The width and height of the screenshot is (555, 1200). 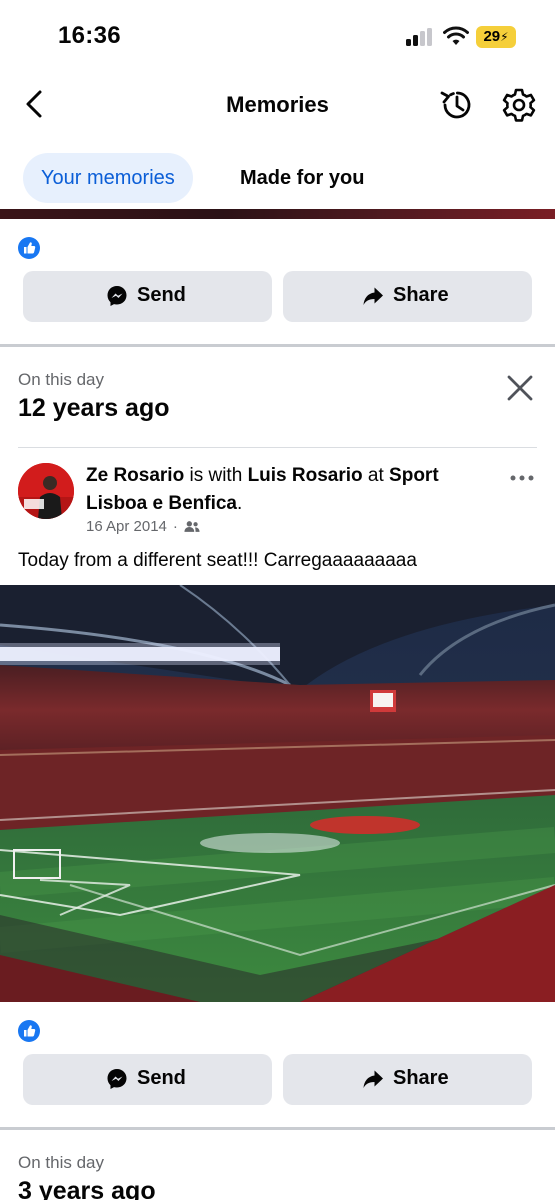 What do you see at coordinates (87, 1188) in the screenshot?
I see `years-ago-heading: 3 years ago` at bounding box center [87, 1188].